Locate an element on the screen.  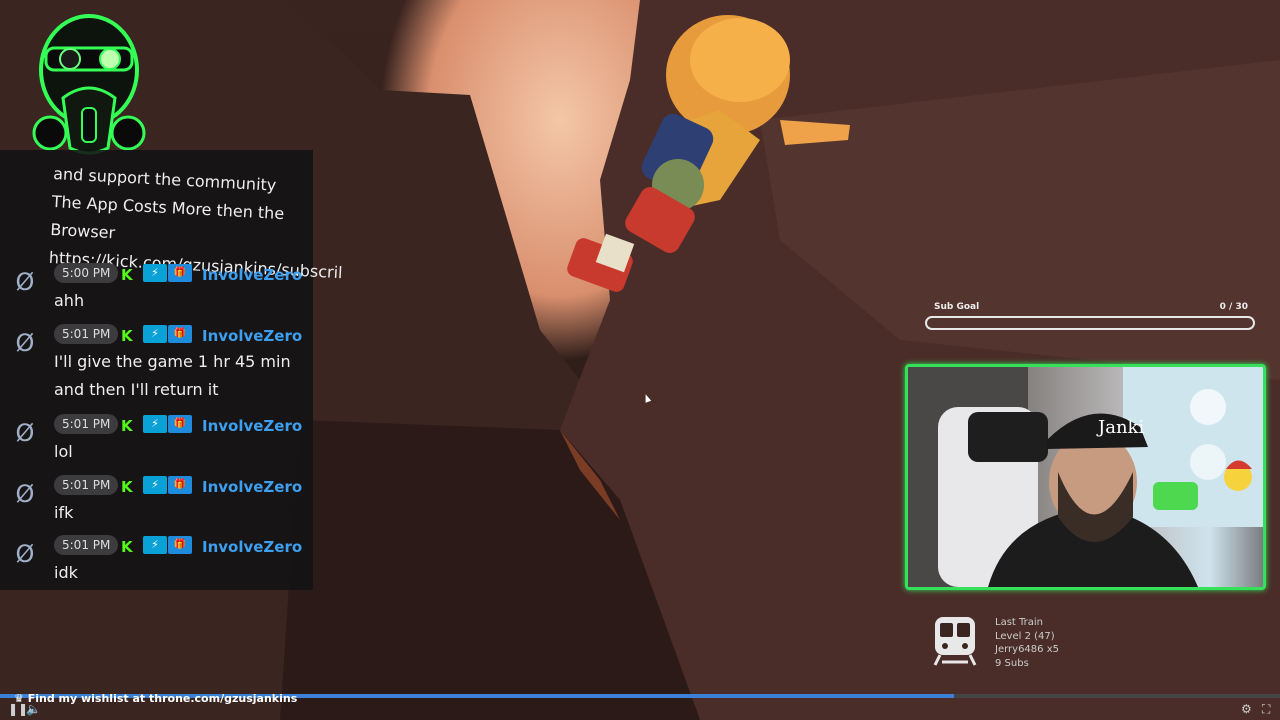
webcam-frame: Janki is located at coordinates (1085, 477).